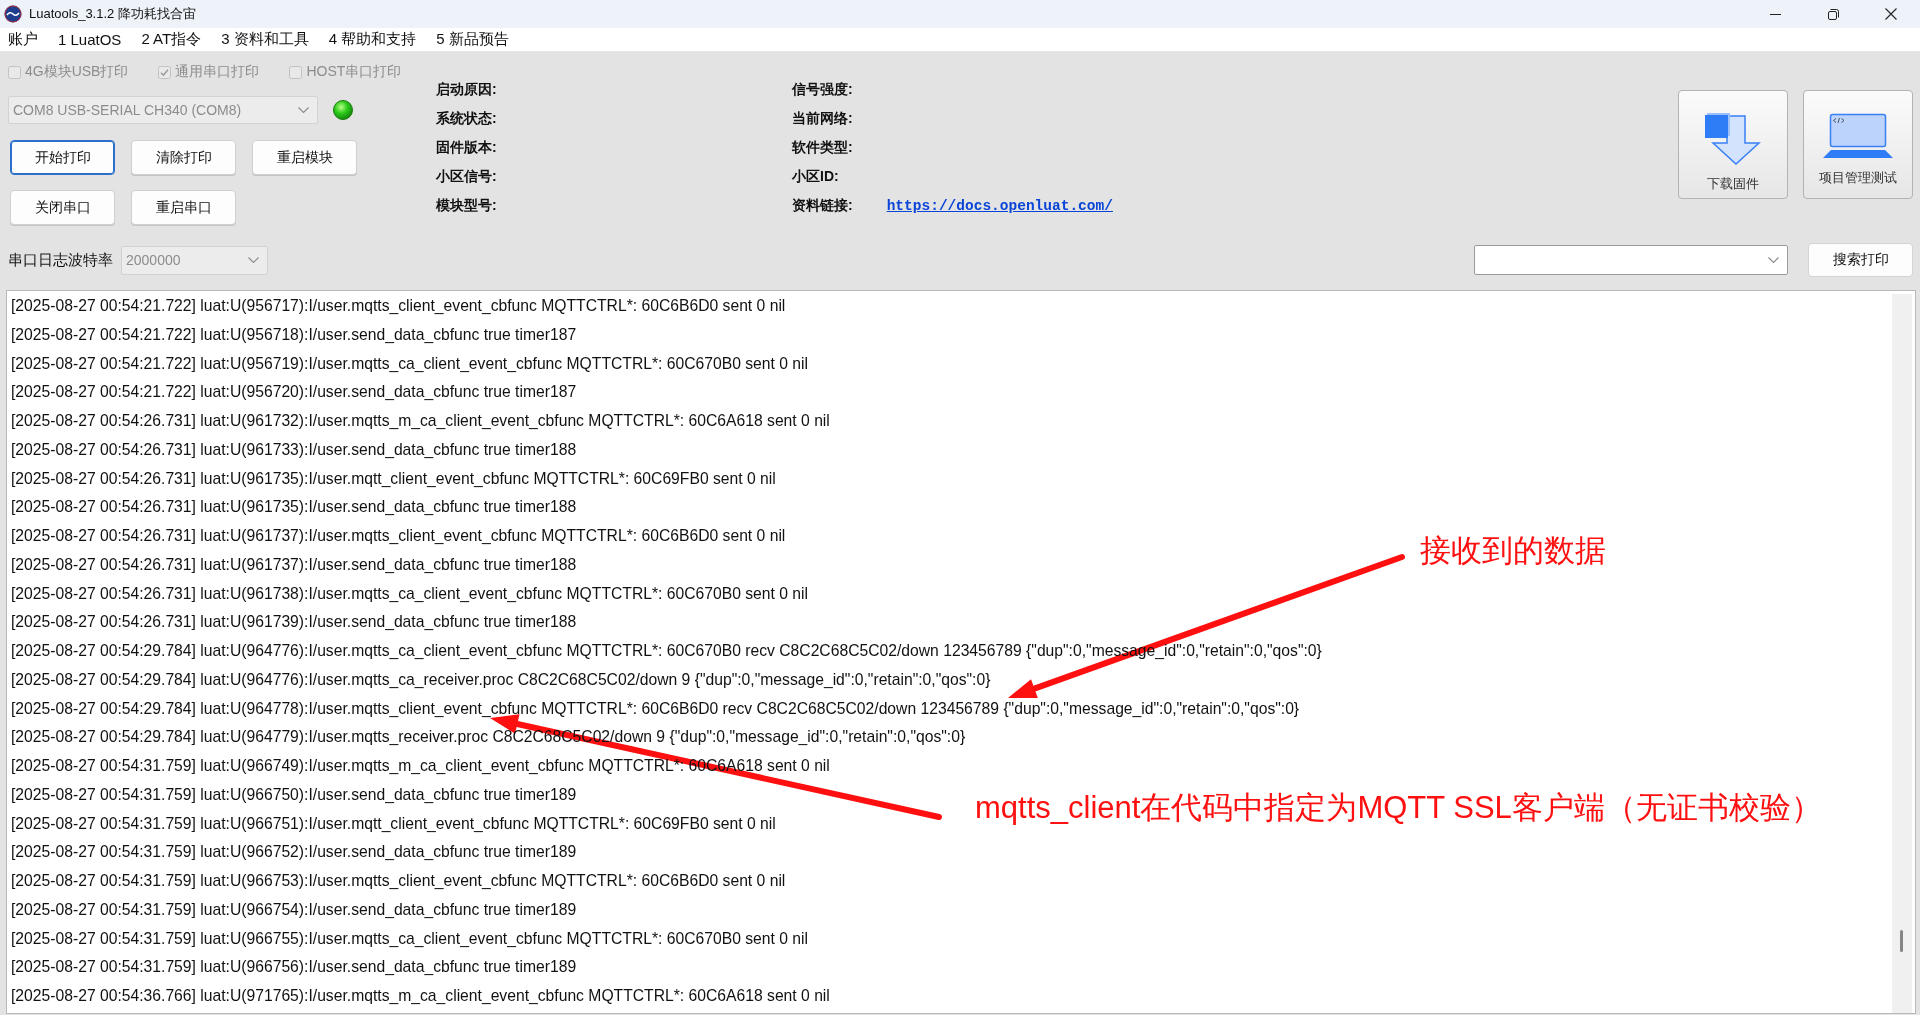  I want to click on log-line: [2025-08-27 00:54:21.722] luat:U(956720):I/user.send_data_cbfunc true timer187, so click(294, 392).